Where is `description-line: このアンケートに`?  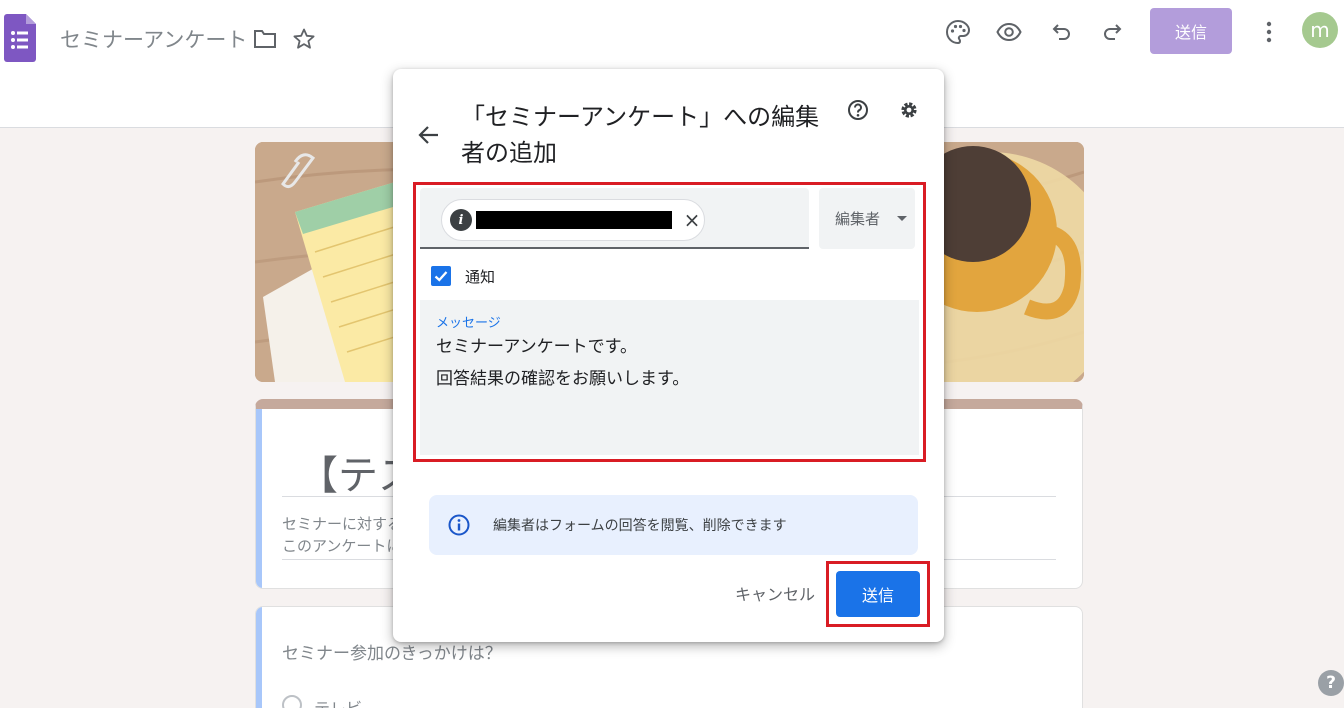
description-line: このアンケートに is located at coordinates (342, 546).